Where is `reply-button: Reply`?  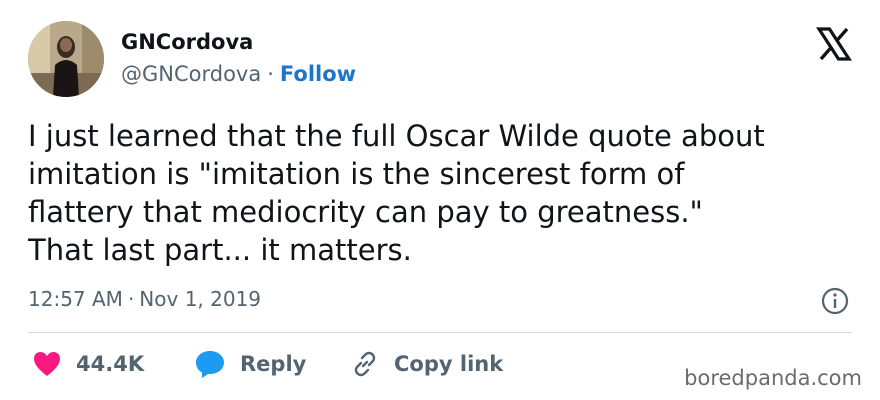 reply-button: Reply is located at coordinates (250, 364).